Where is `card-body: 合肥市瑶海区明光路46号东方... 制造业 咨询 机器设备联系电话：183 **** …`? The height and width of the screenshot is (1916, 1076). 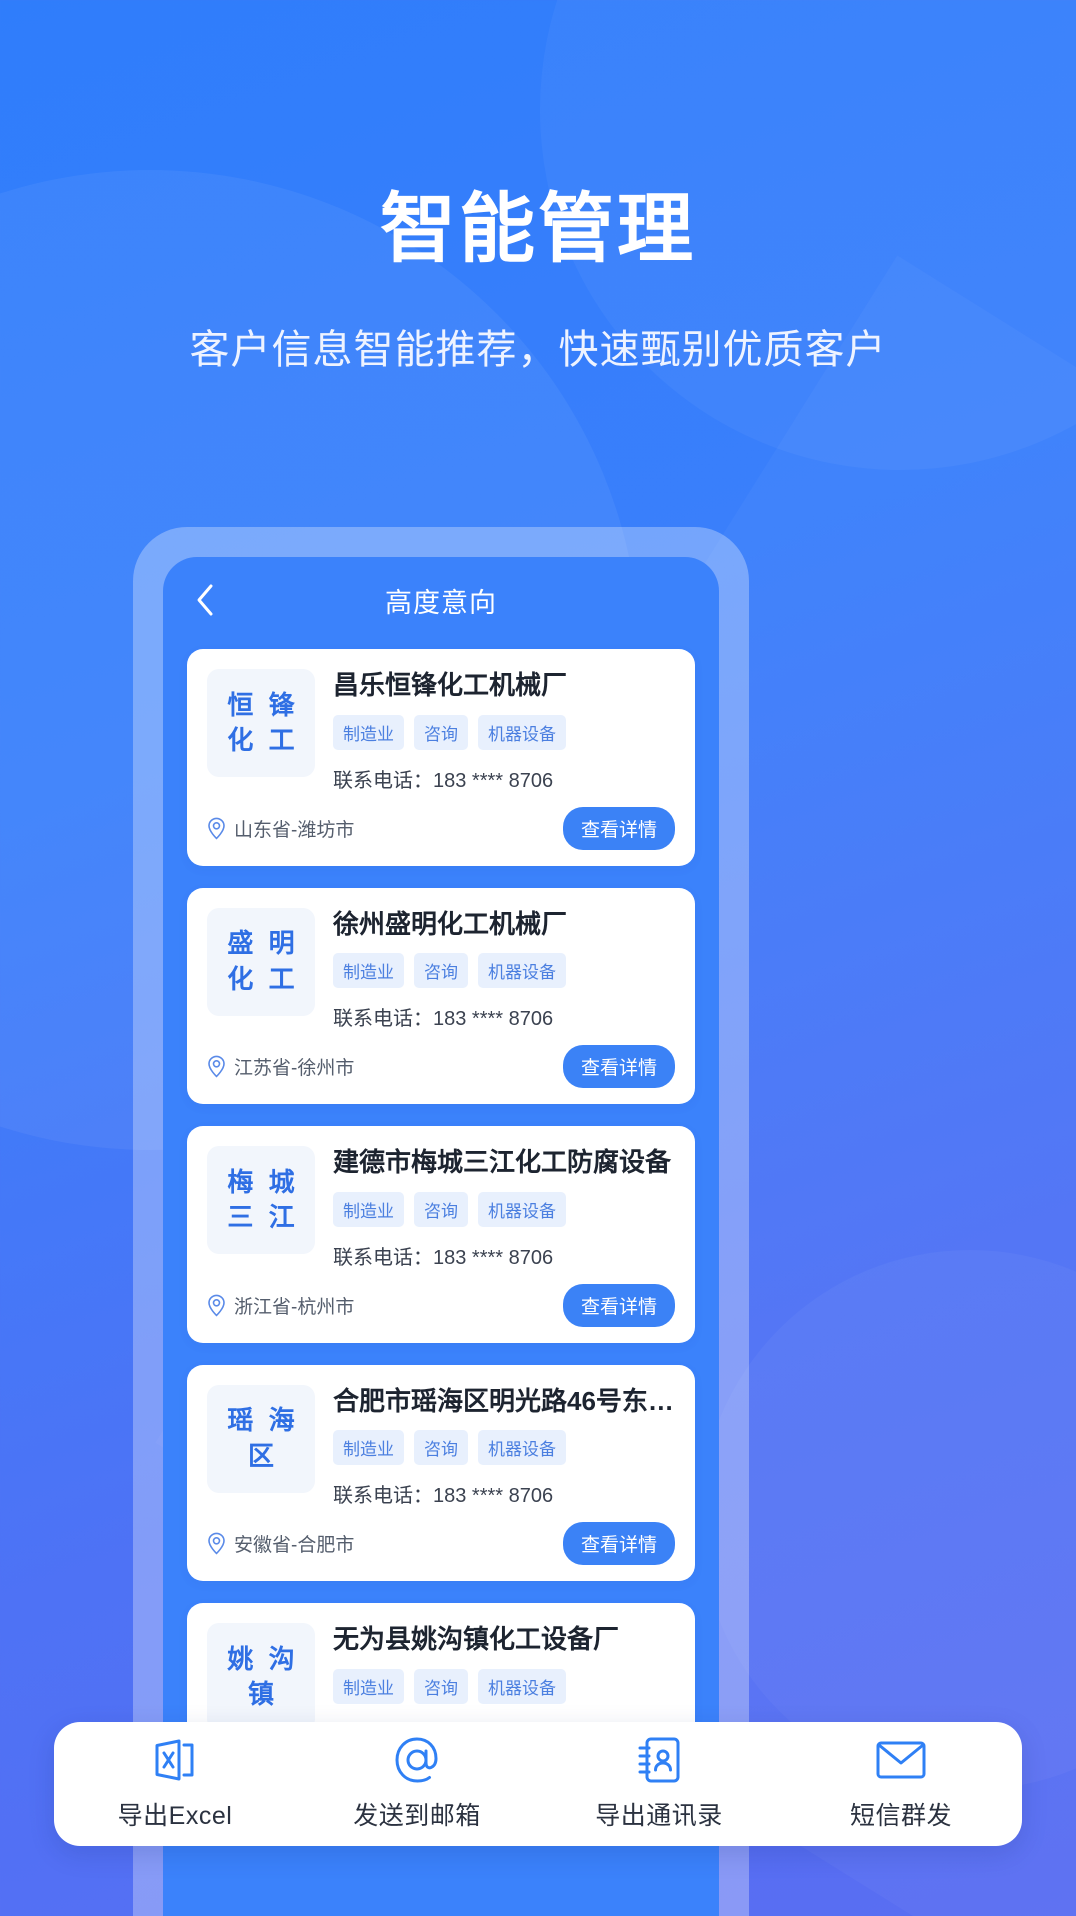
card-body: 合肥市瑶海区明光路46号东方... 制造业 咨询 机器设备联系电话：183 **** … is located at coordinates (495, 1447).